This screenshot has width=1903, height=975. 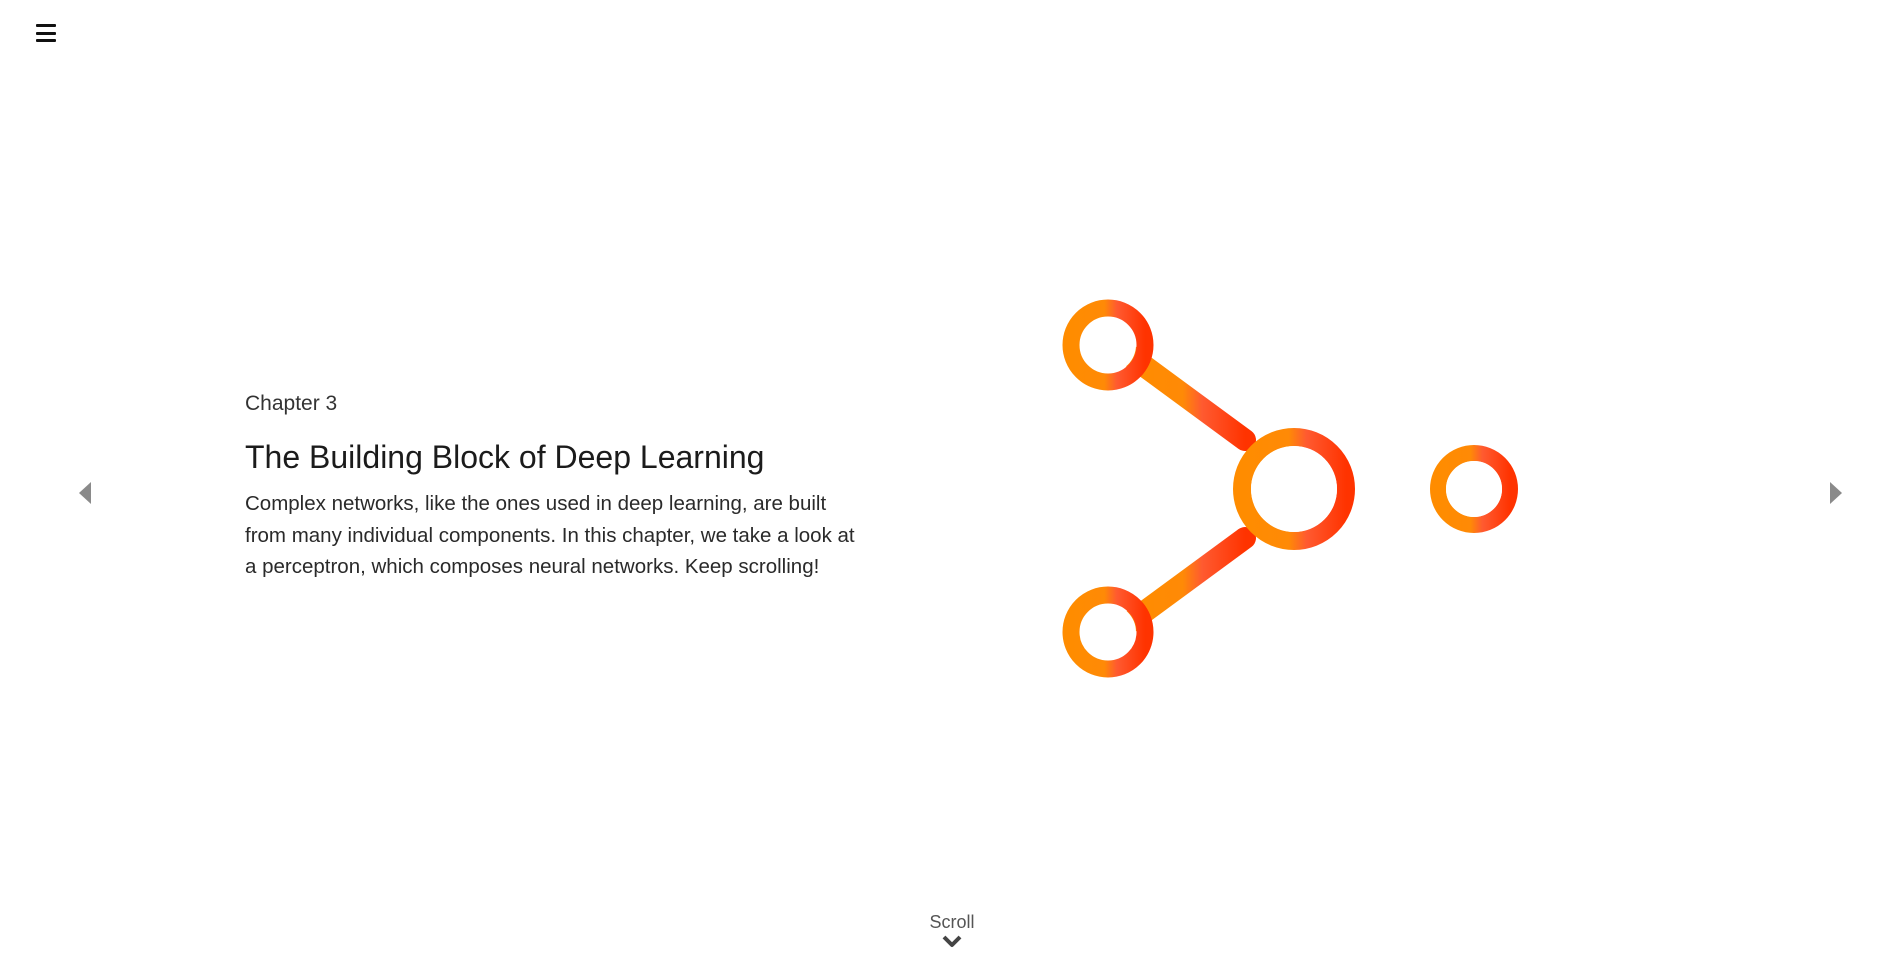 I want to click on next-chapter-button, so click(x=1836, y=493).